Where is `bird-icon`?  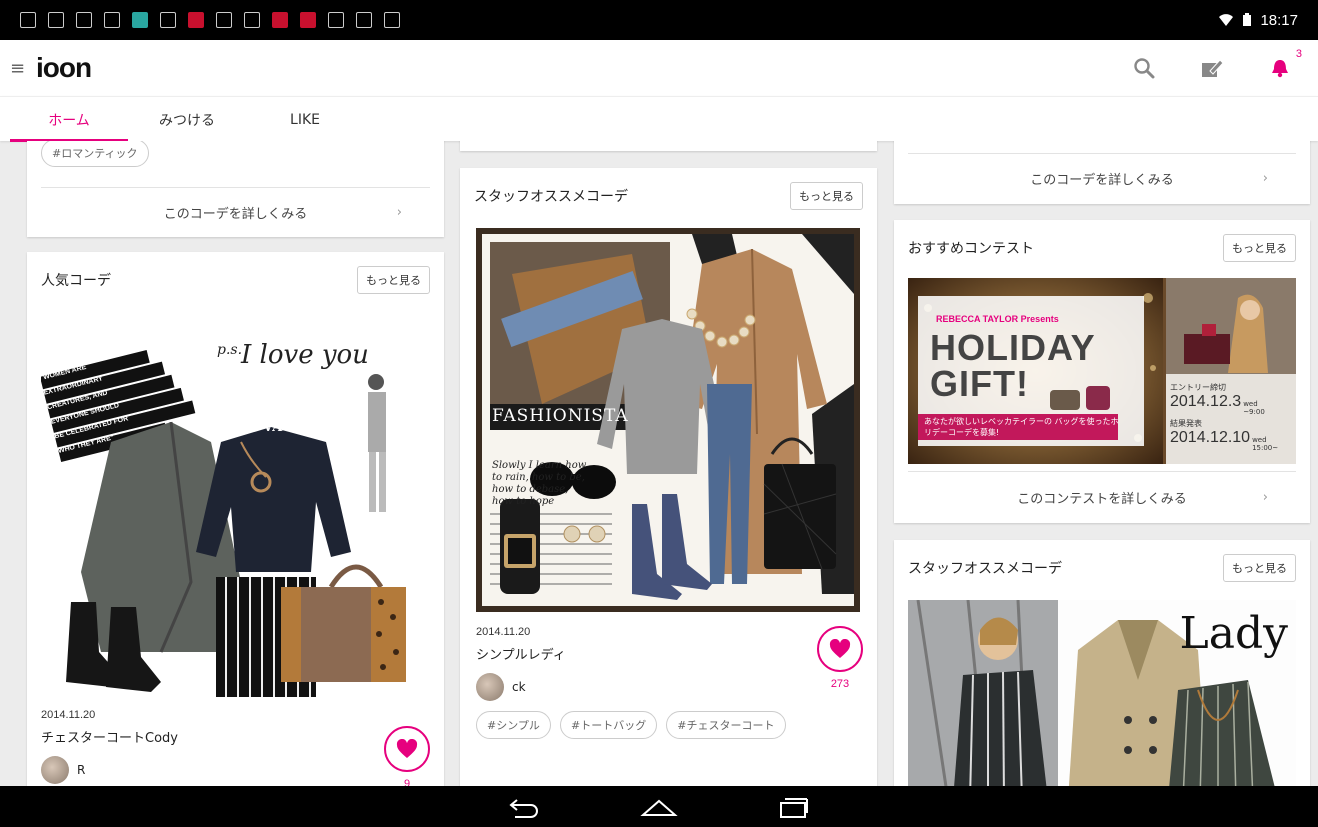
bird-icon is located at coordinates (224, 20).